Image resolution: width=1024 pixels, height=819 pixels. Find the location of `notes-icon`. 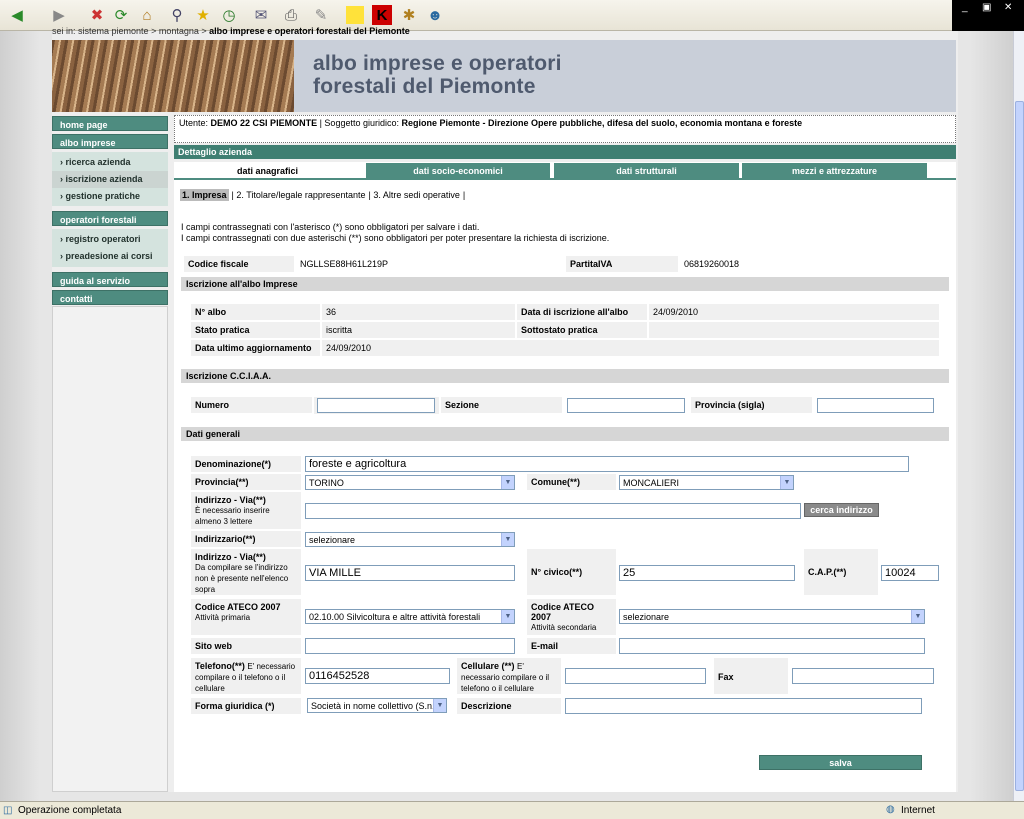

notes-icon is located at coordinates (355, 15).